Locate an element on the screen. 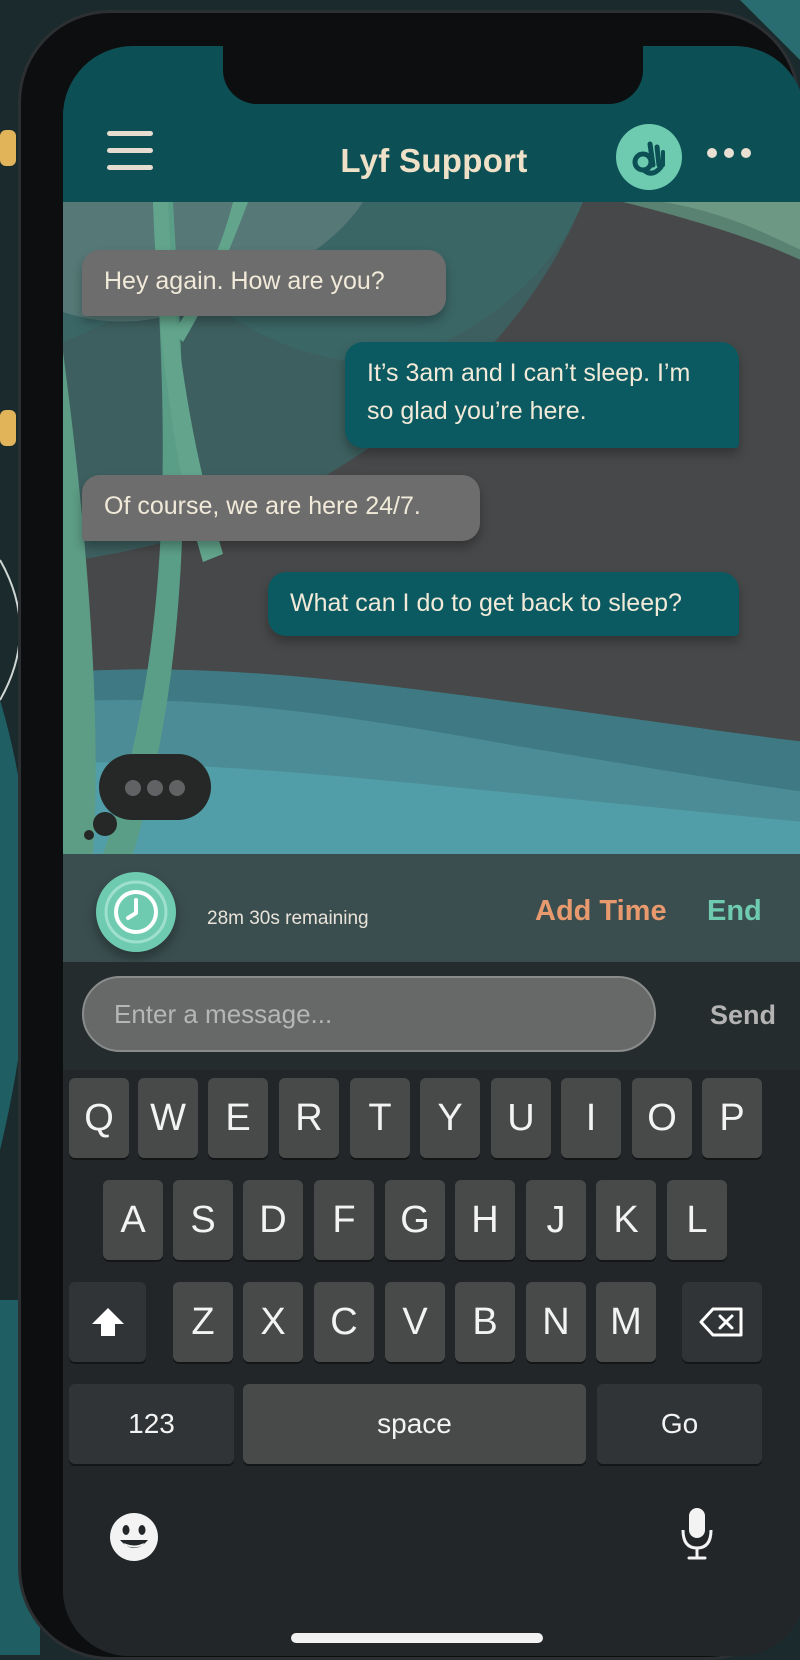  key-k: K is located at coordinates (626, 1220).